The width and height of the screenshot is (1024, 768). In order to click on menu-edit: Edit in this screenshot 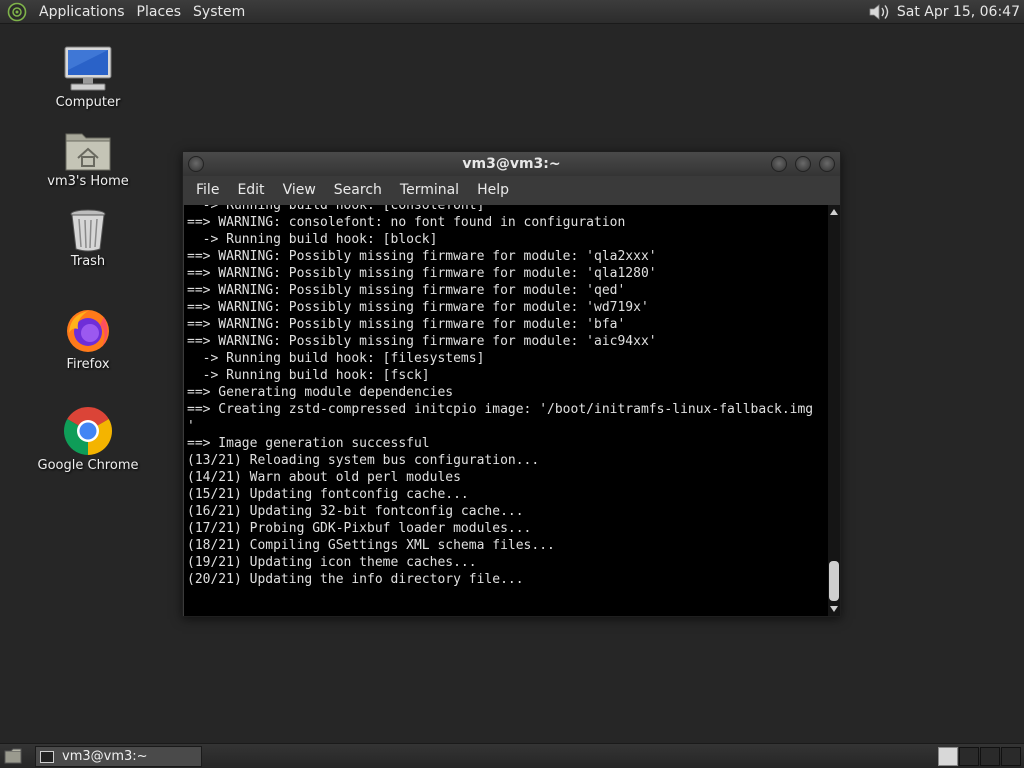, I will do `click(250, 190)`.